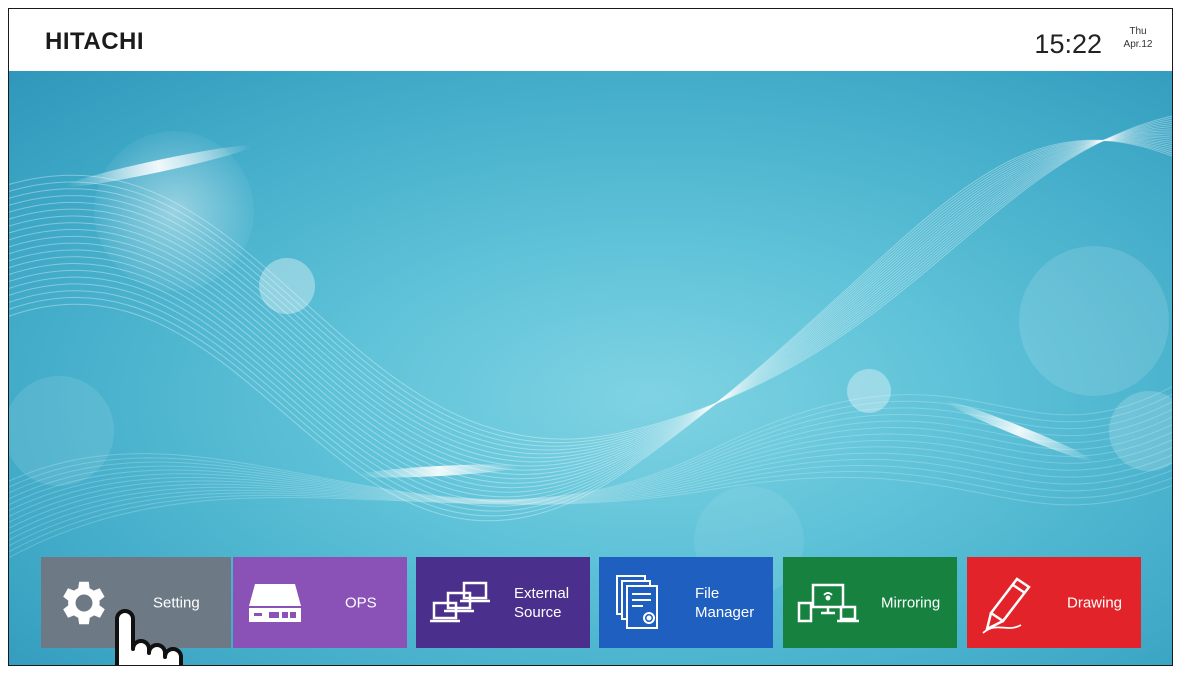 The image size is (1187, 673). I want to click on mirroring-icon, so click(828, 602).